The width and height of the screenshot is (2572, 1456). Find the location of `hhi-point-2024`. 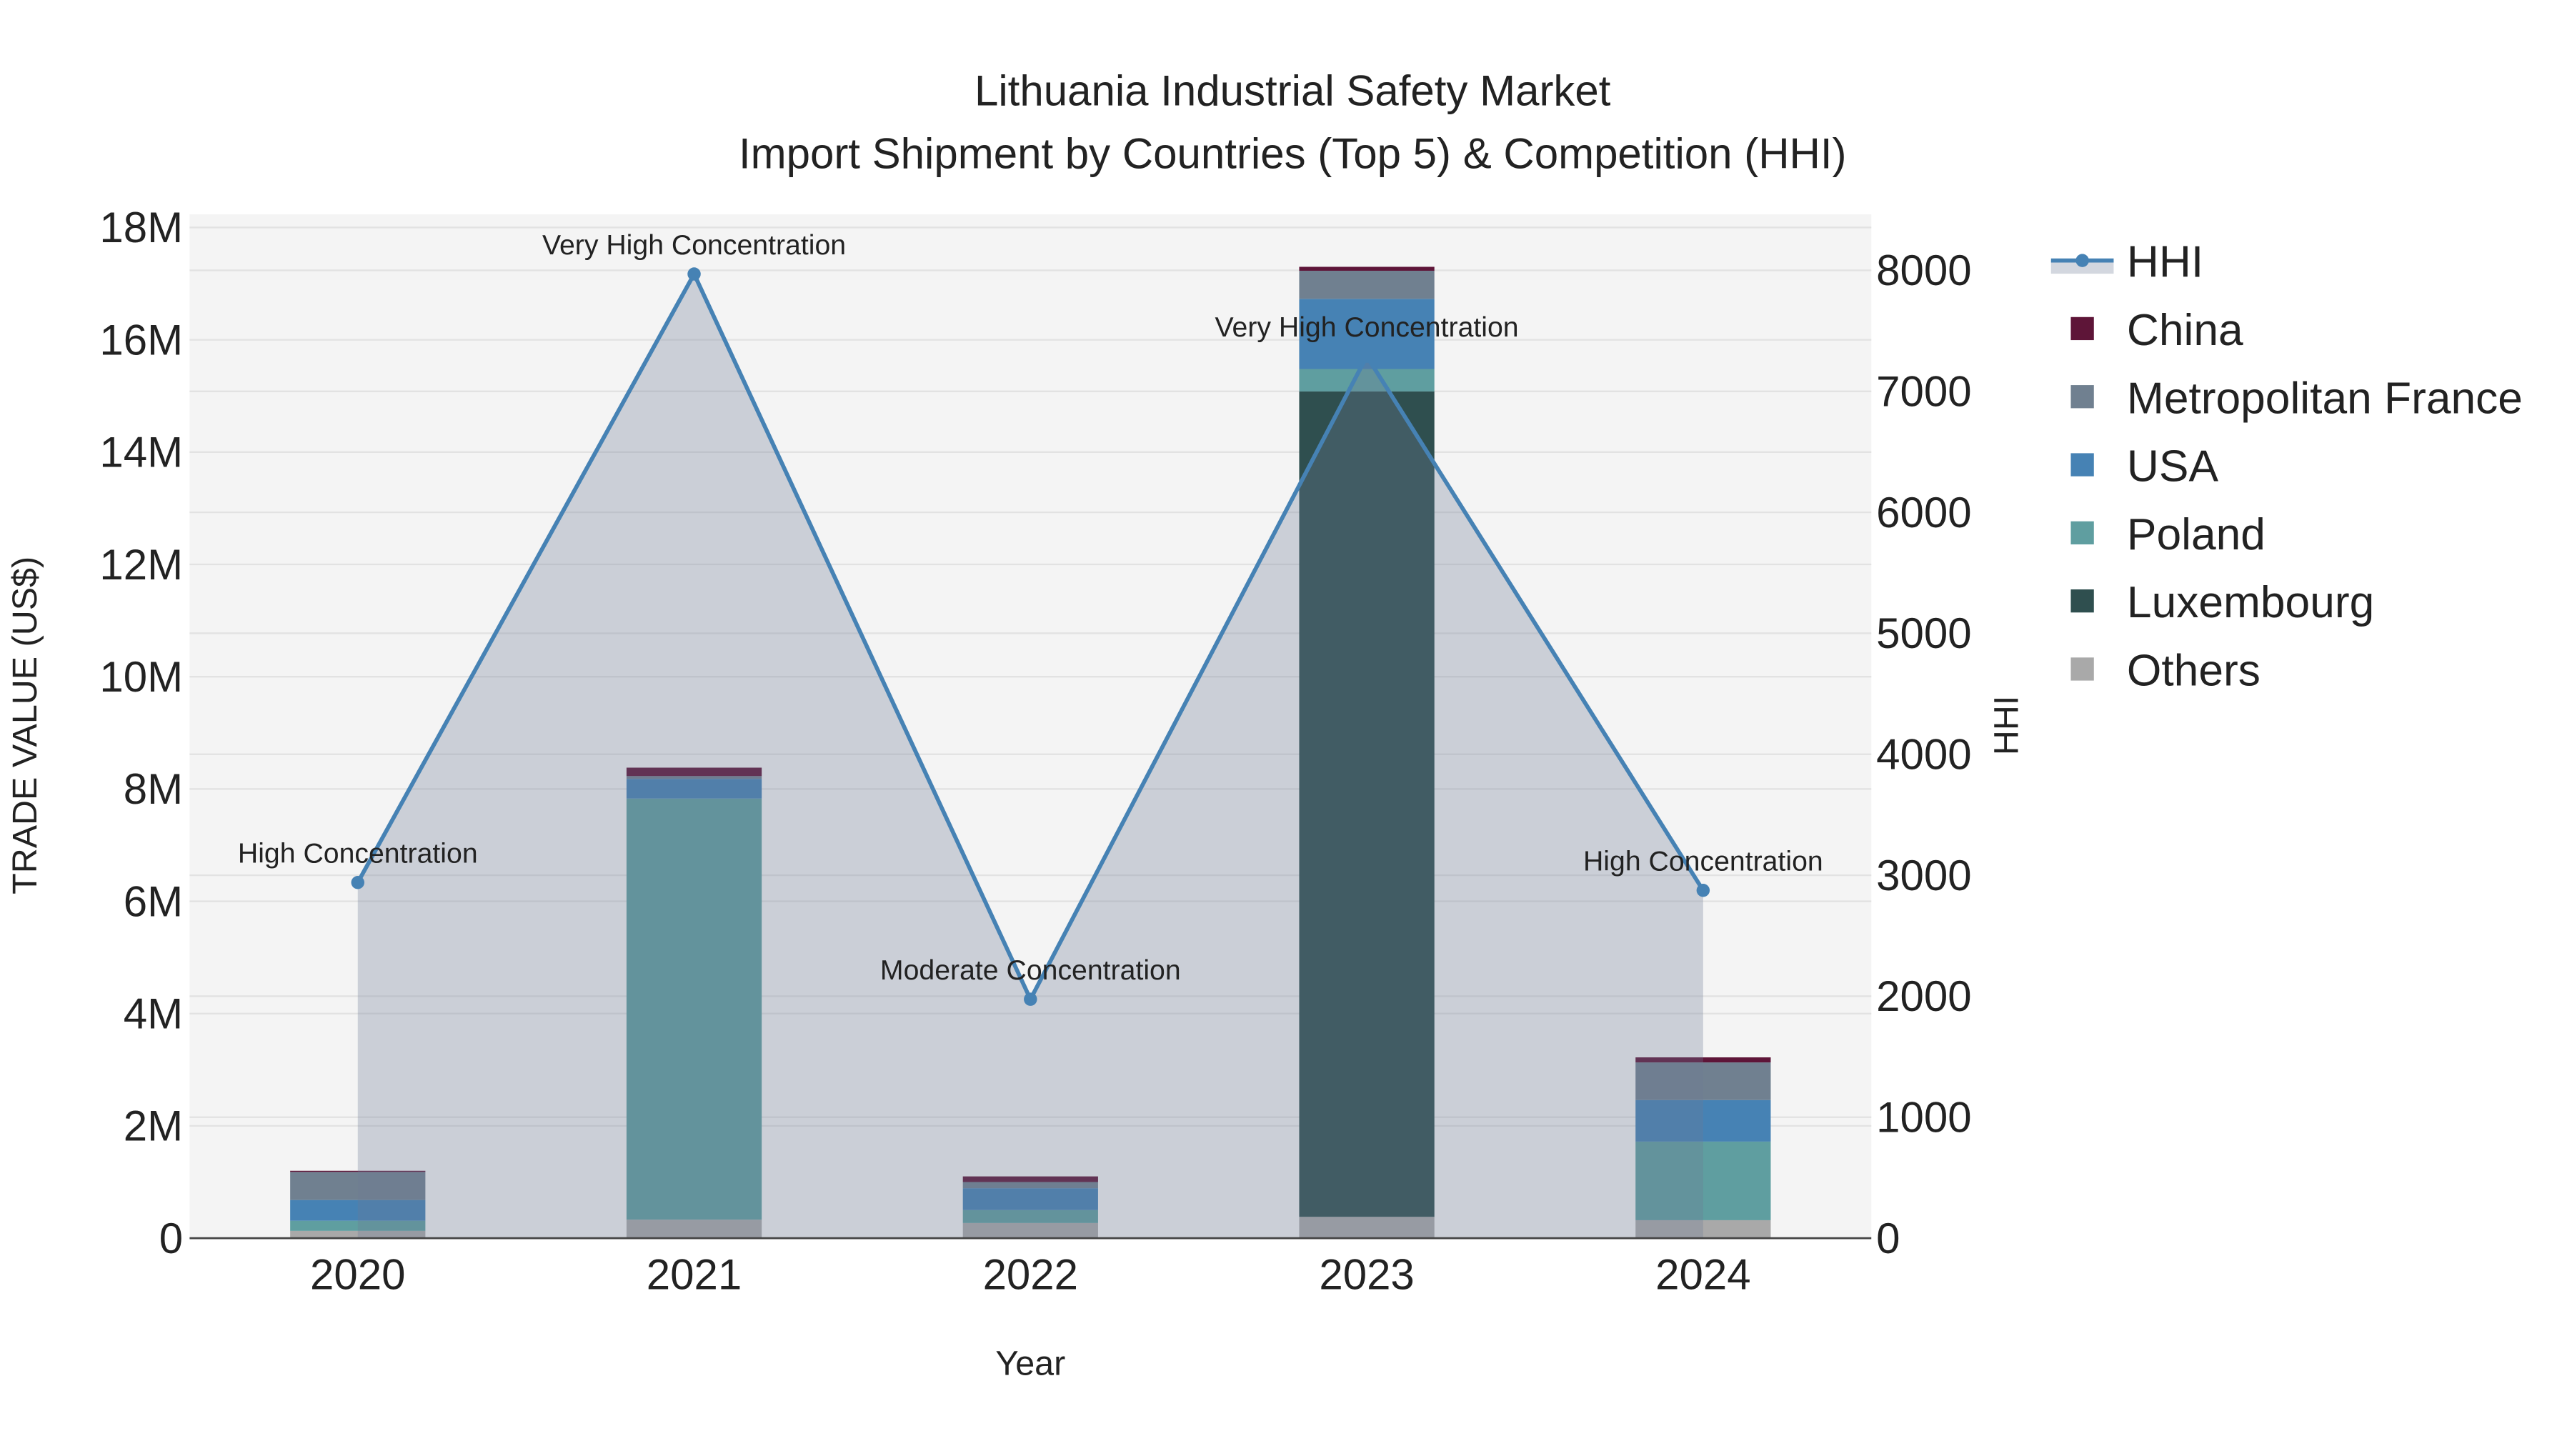

hhi-point-2024 is located at coordinates (1703, 890).